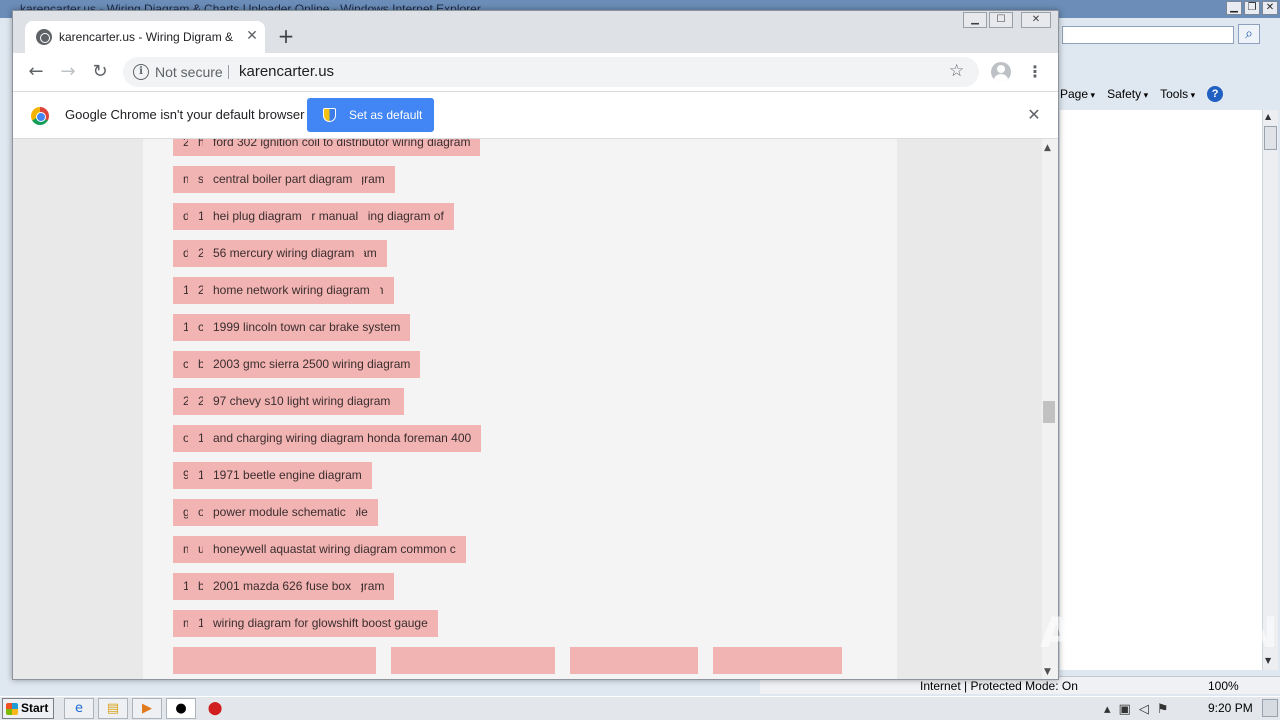 This screenshot has height=720, width=1280. I want to click on internet-explorer-icon: e, so click(79, 708).